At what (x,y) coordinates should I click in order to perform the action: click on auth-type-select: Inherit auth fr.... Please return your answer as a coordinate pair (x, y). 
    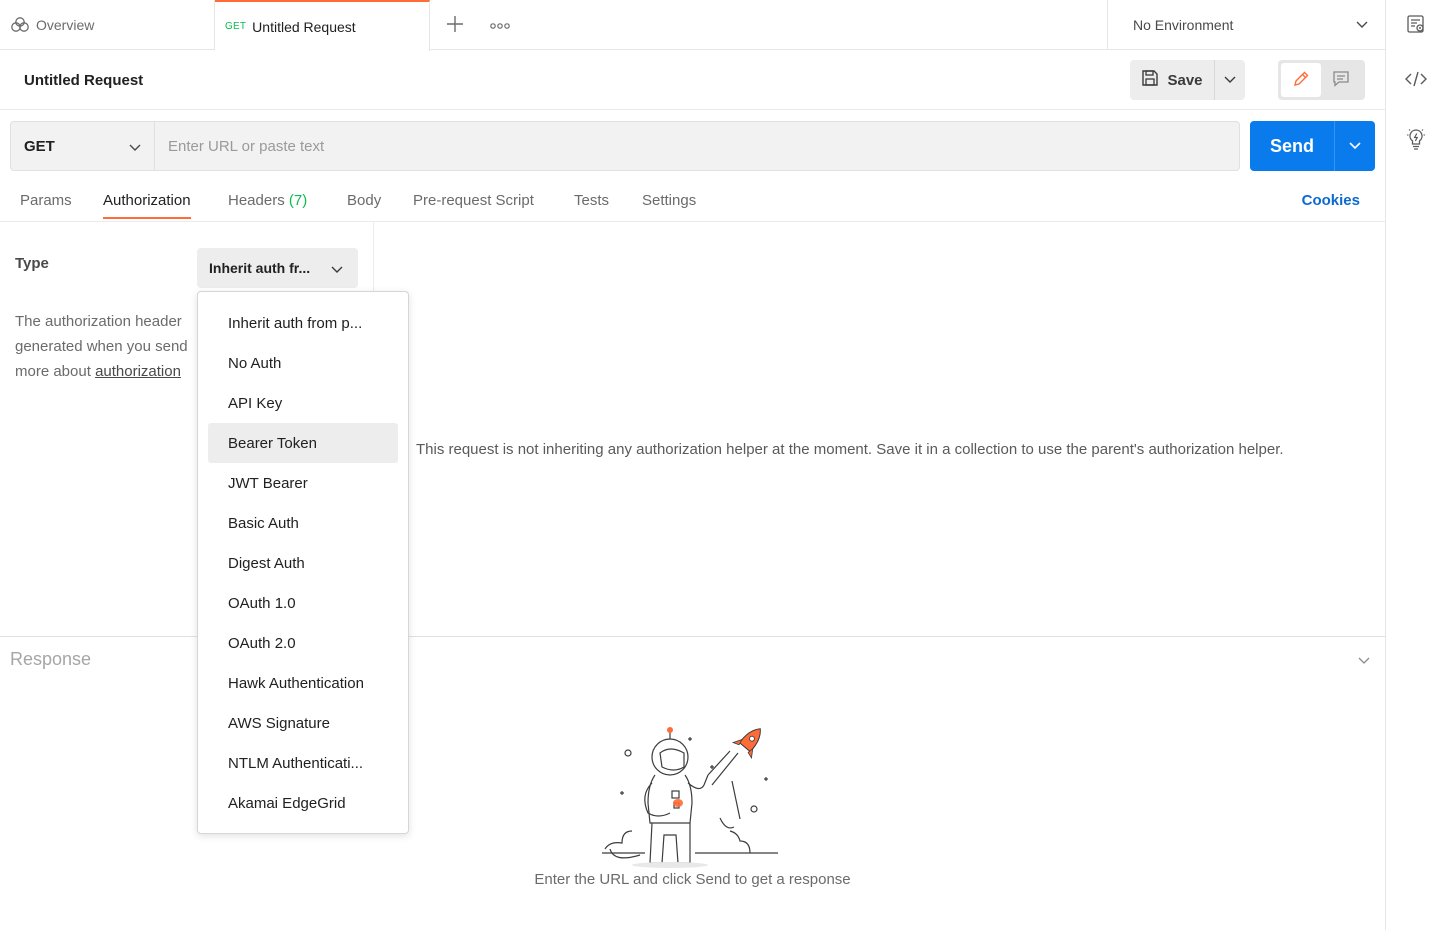
    Looking at the image, I should click on (277, 268).